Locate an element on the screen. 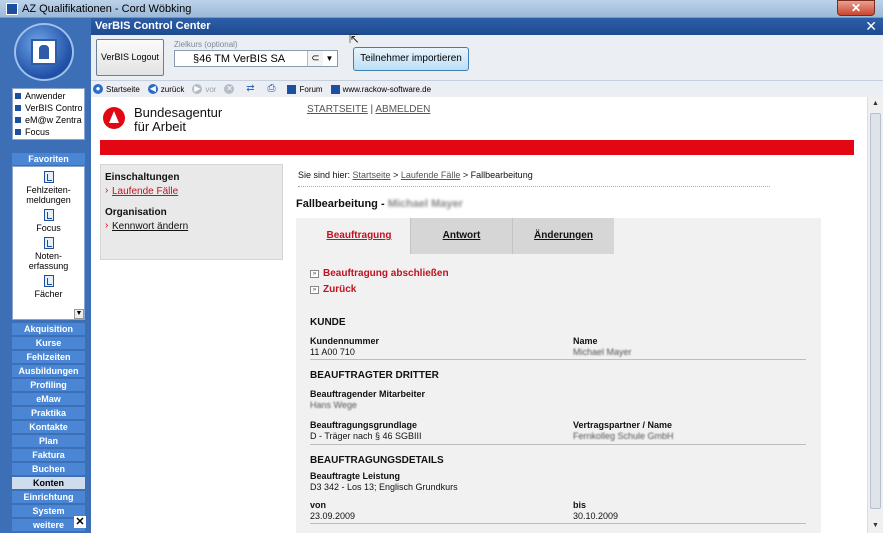 This screenshot has width=883, height=533. kundennummer-value: 11 A00 710 is located at coordinates (332, 352).